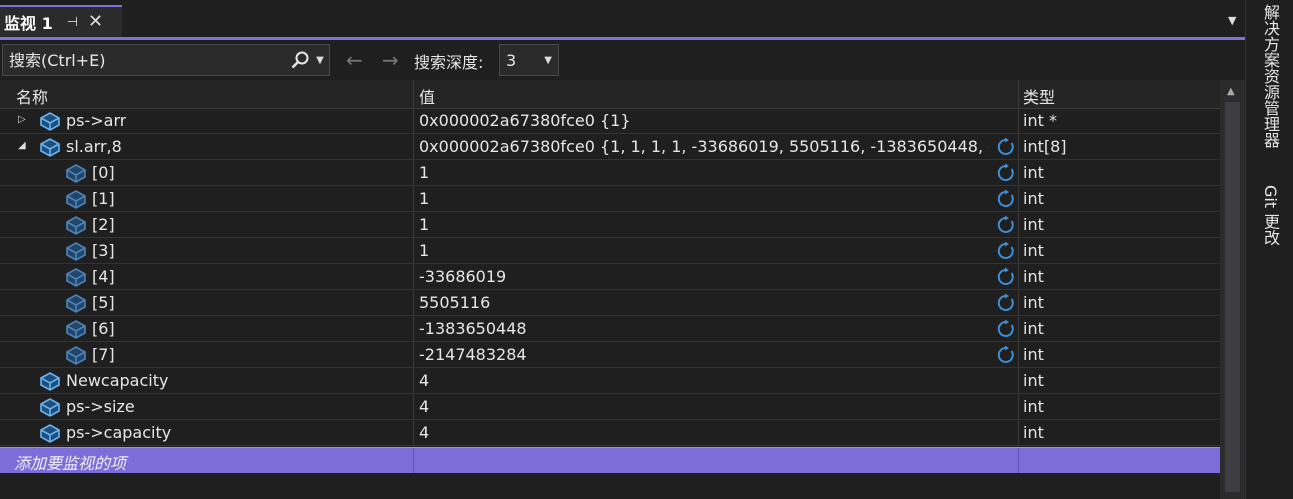  I want to click on watch-name-cell: [7], so click(103, 354).